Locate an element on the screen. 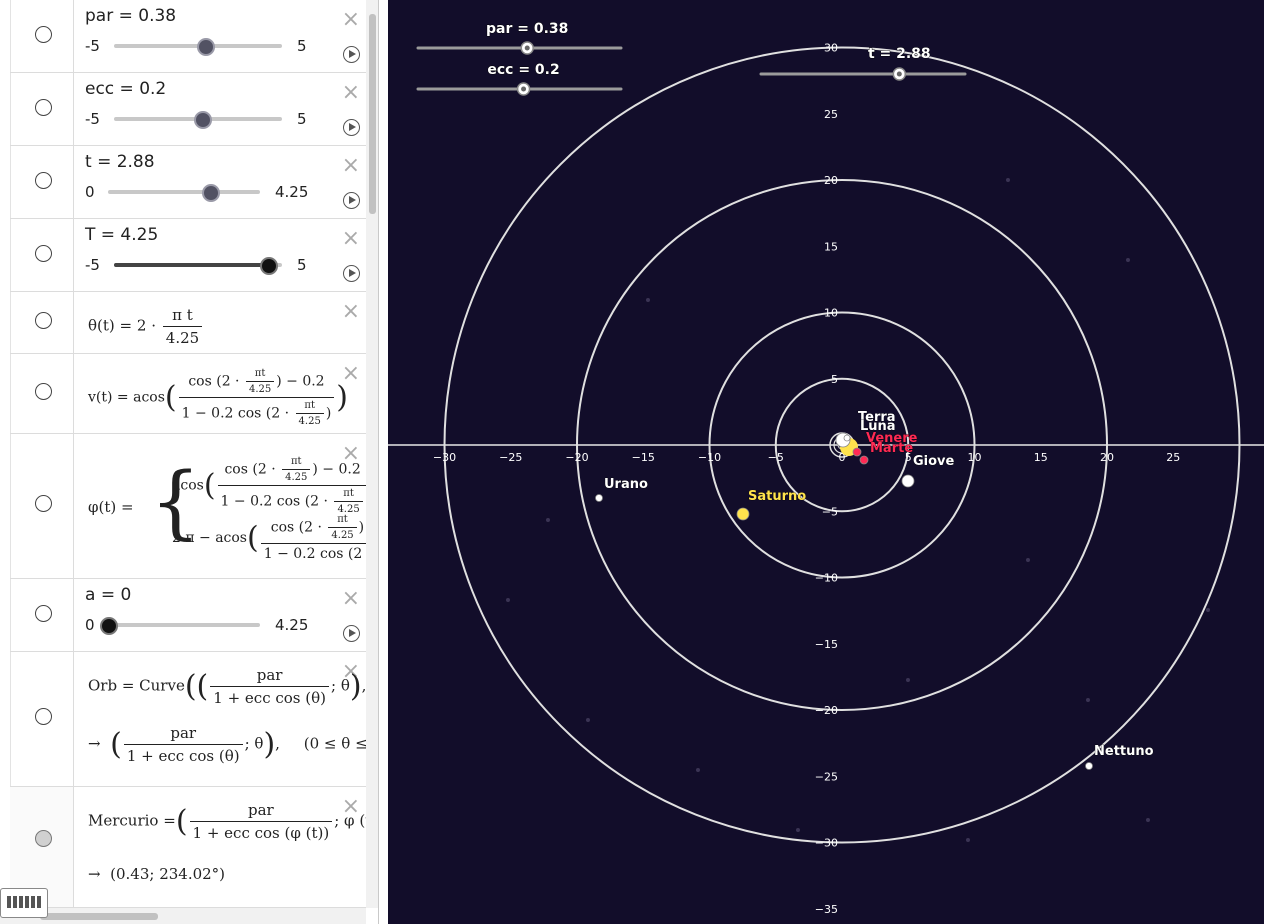  graph-slider-label: t = 2.88 is located at coordinates (899, 54).